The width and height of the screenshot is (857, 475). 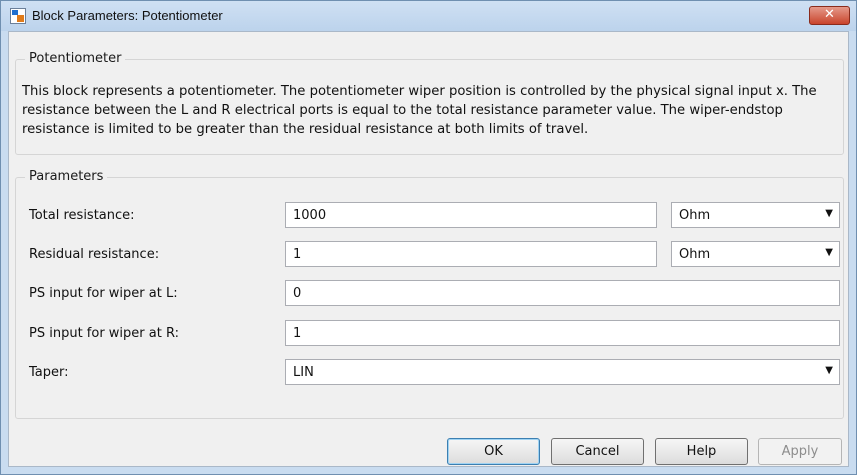 I want to click on title-bar: Block Parameters: Potentiometer ✕, so click(x=428, y=16).